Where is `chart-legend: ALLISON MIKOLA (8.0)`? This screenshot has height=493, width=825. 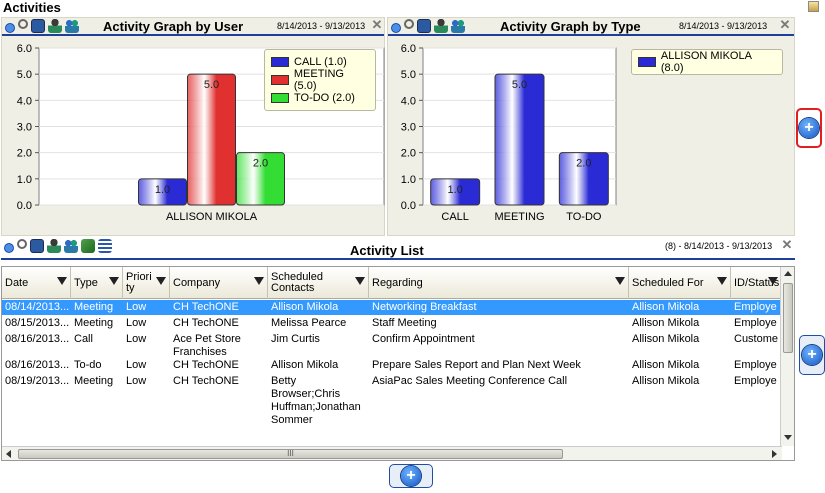 chart-legend: ALLISON MIKOLA (8.0) is located at coordinates (707, 62).